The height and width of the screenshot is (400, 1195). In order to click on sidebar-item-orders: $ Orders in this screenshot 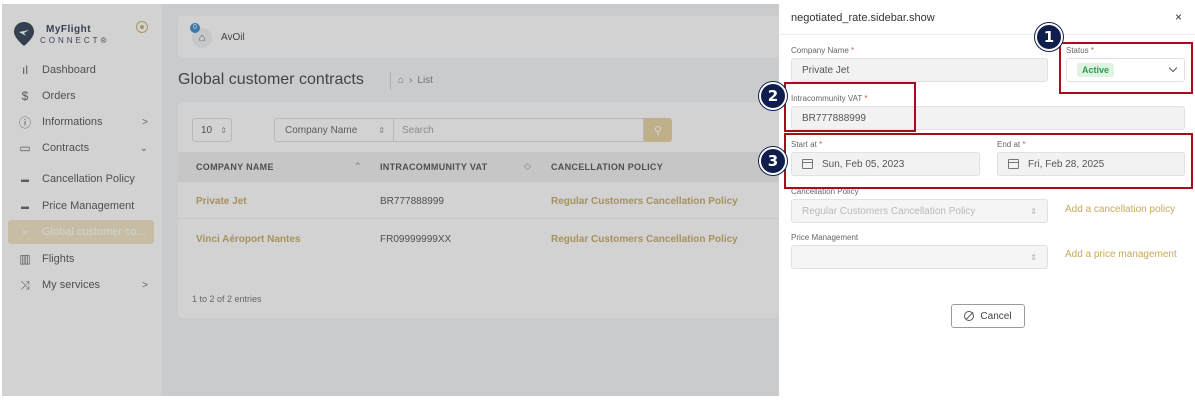, I will do `click(81, 96)`.